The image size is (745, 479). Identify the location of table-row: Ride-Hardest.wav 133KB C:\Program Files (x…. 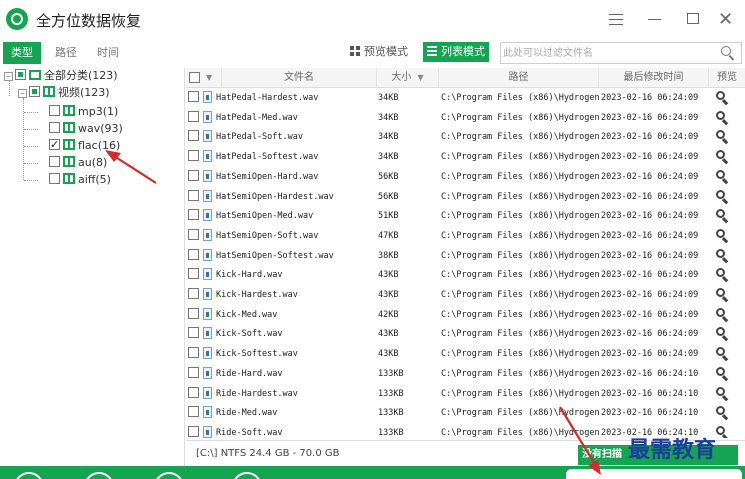
(465, 394).